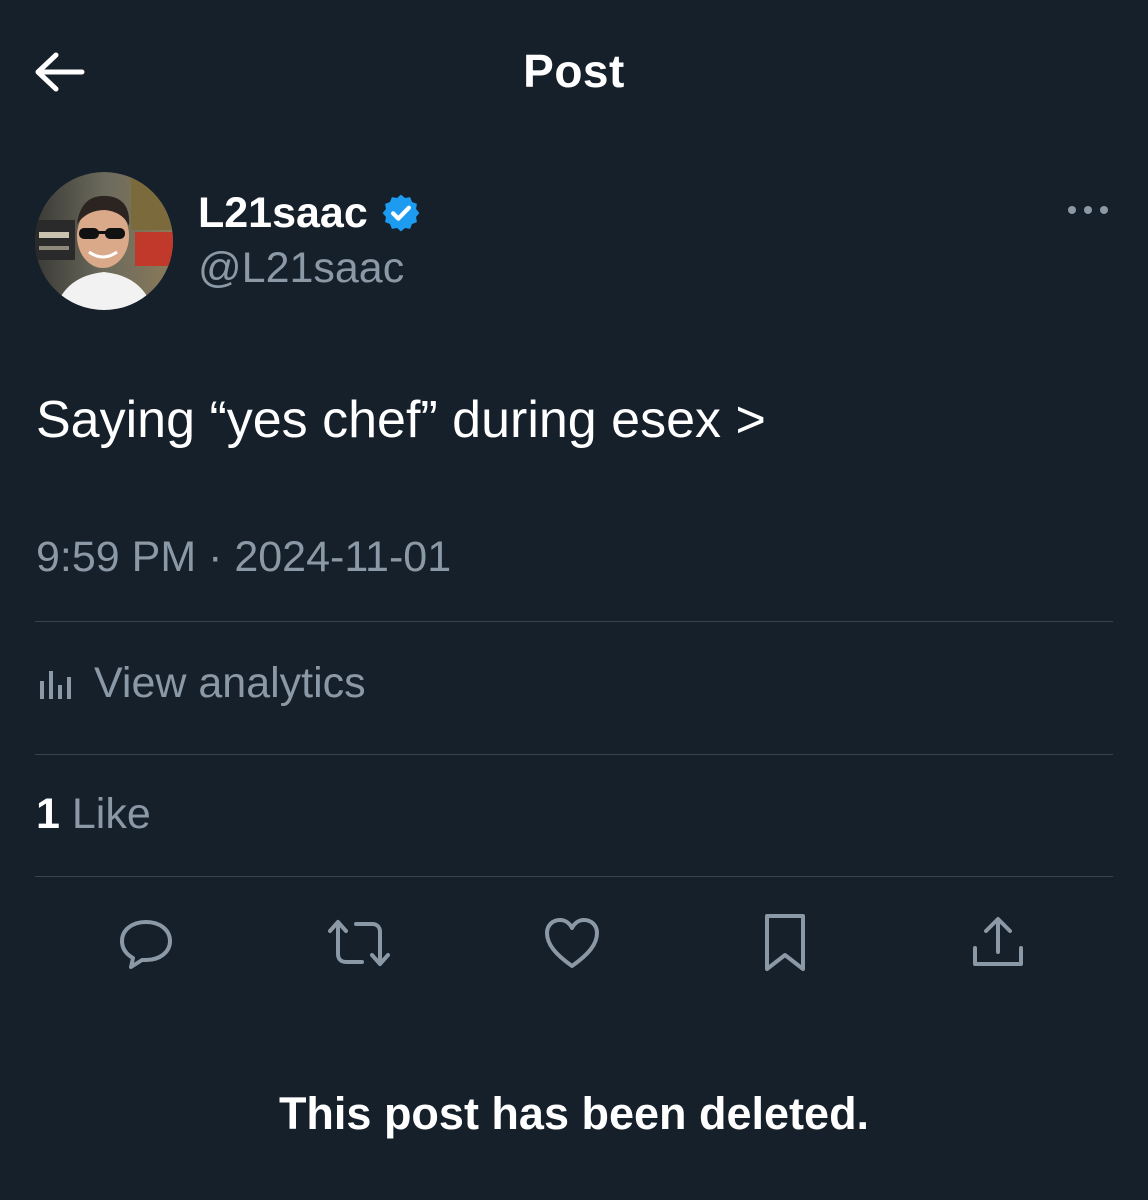 Image resolution: width=1148 pixels, height=1200 pixels. What do you see at coordinates (401, 420) in the screenshot?
I see `post-text: Saying “yes chef” during esex >` at bounding box center [401, 420].